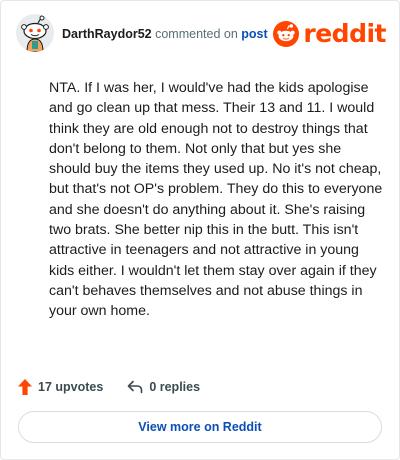  What do you see at coordinates (71, 387) in the screenshot?
I see `upvote-count: 17 upvotes` at bounding box center [71, 387].